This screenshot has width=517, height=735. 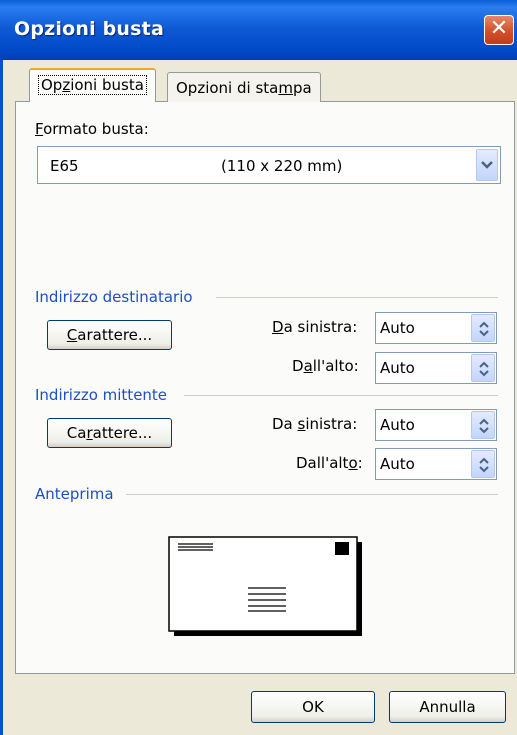 I want to click on tab-envelope-options: Opzioni busta, so click(x=92, y=85).